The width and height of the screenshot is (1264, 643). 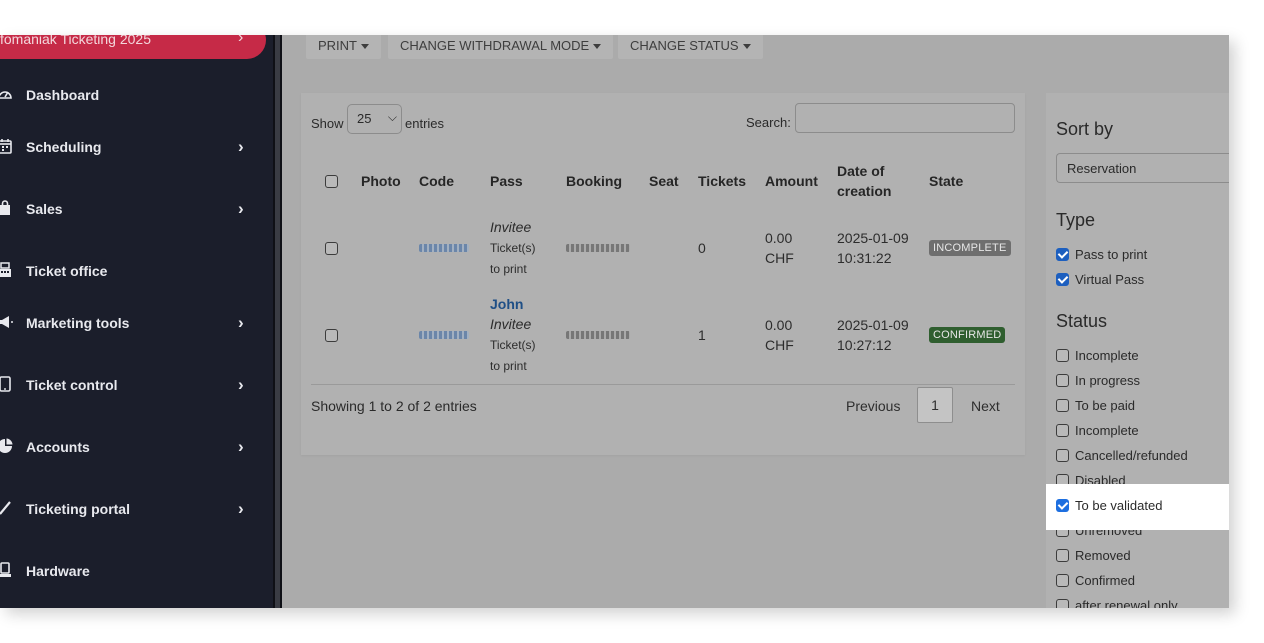 I want to click on type-option-pass-to-print: Pass to print, so click(x=1101, y=254).